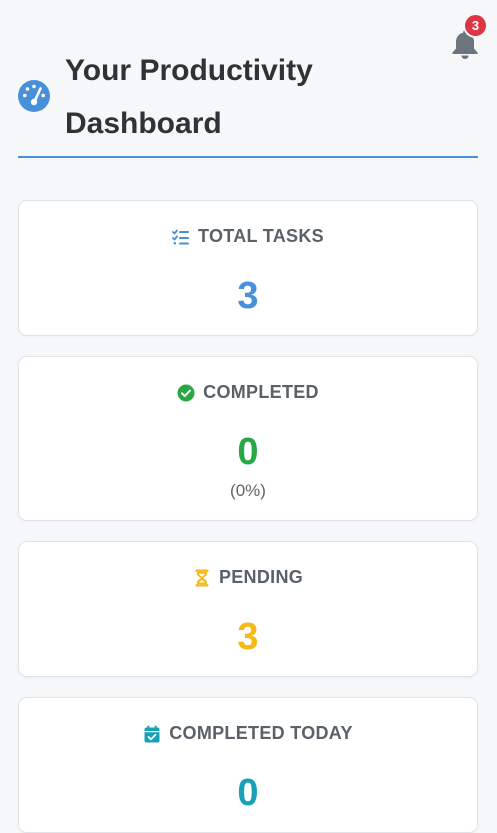 Image resolution: width=497 pixels, height=833 pixels. Describe the element at coordinates (261, 392) in the screenshot. I see `completed-label: COMPLETED` at that location.